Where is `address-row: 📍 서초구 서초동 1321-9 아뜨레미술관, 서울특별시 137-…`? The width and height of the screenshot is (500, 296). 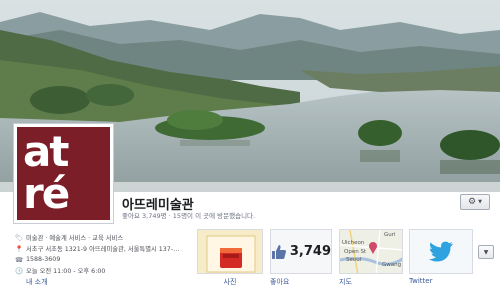 address-row: 📍 서초구 서초동 1321-9 아뜨레미술관, 서울특별시 137-… is located at coordinates (103, 248).